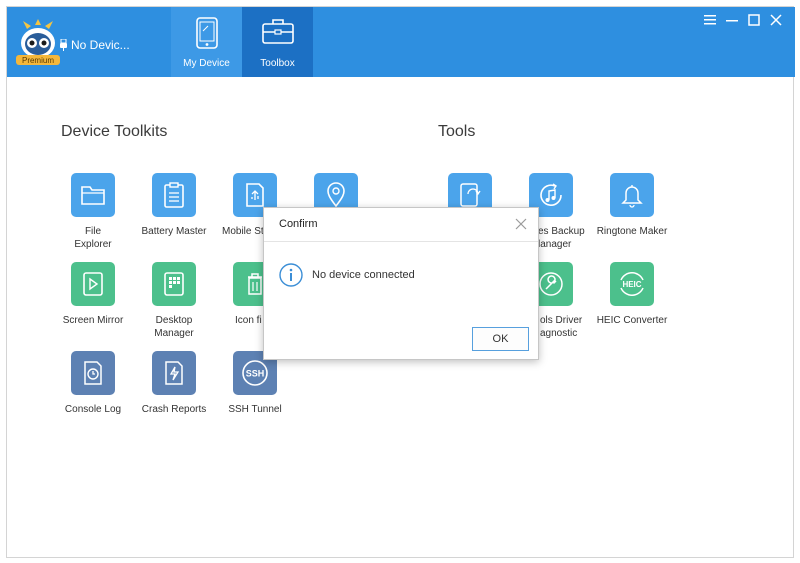 This screenshot has height=563, width=800. Describe the element at coordinates (38, 43) in the screenshot. I see `app-logo: Premium` at that location.